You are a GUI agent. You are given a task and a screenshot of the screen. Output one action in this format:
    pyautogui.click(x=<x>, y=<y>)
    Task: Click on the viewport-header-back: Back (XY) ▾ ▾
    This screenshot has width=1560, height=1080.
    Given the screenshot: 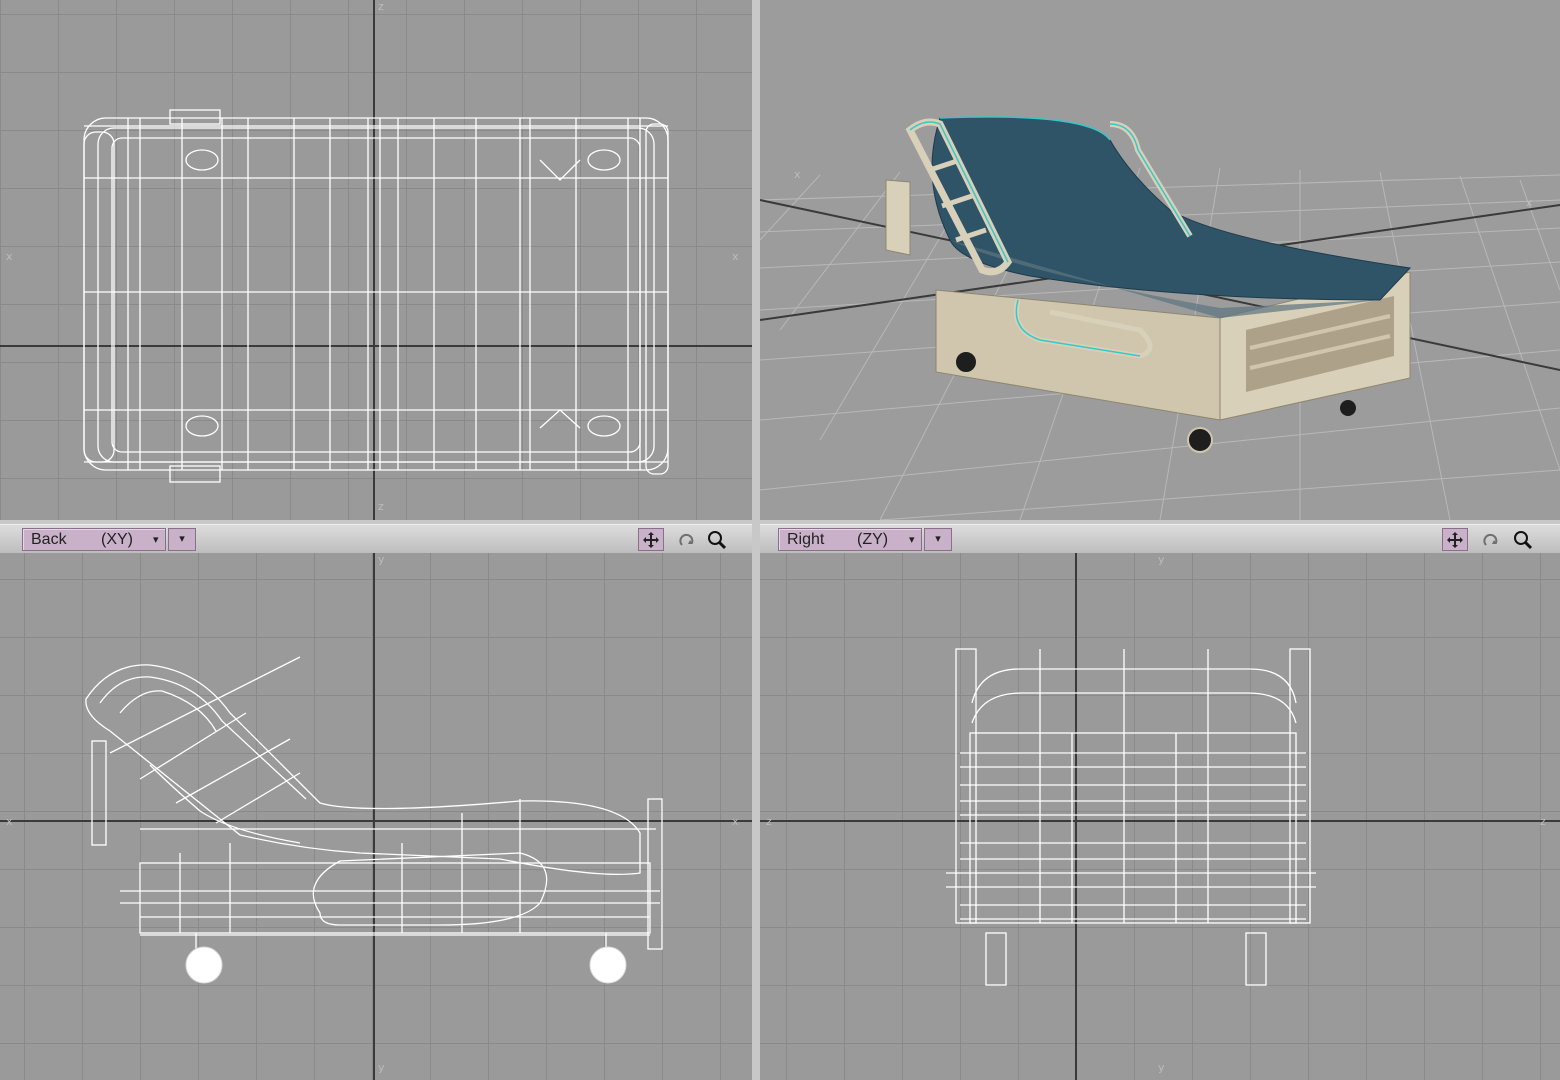 What is the action you would take?
    pyautogui.click(x=376, y=539)
    